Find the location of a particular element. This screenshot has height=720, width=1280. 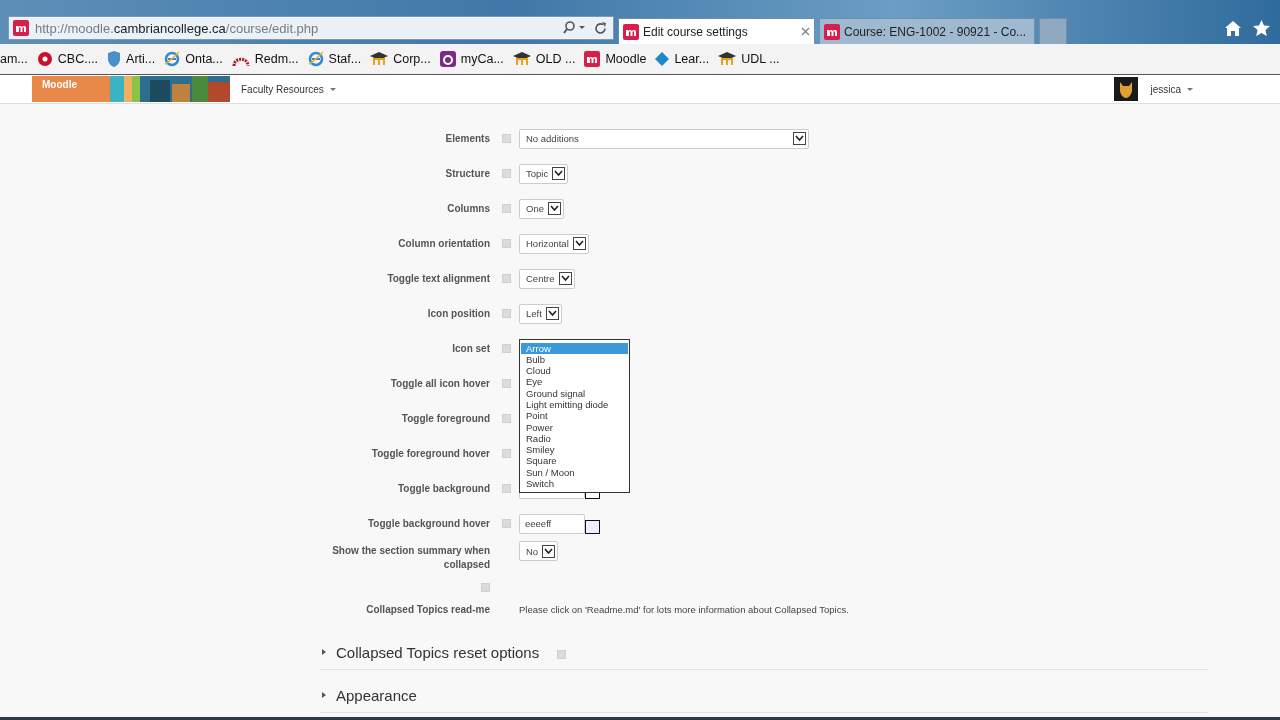

field-label: Icon set is located at coordinates (470, 348).